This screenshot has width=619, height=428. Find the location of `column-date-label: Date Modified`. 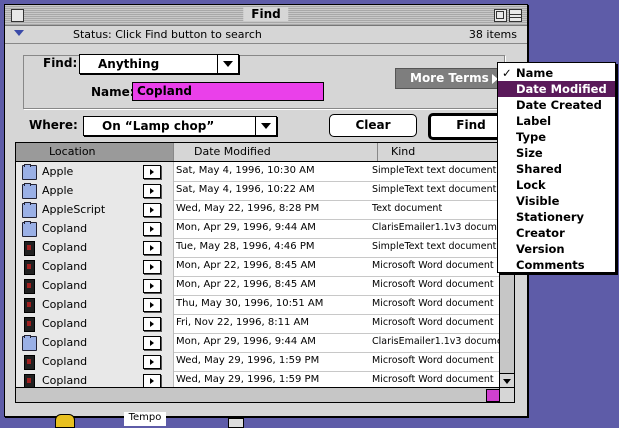

column-date-label: Date Modified is located at coordinates (232, 151).